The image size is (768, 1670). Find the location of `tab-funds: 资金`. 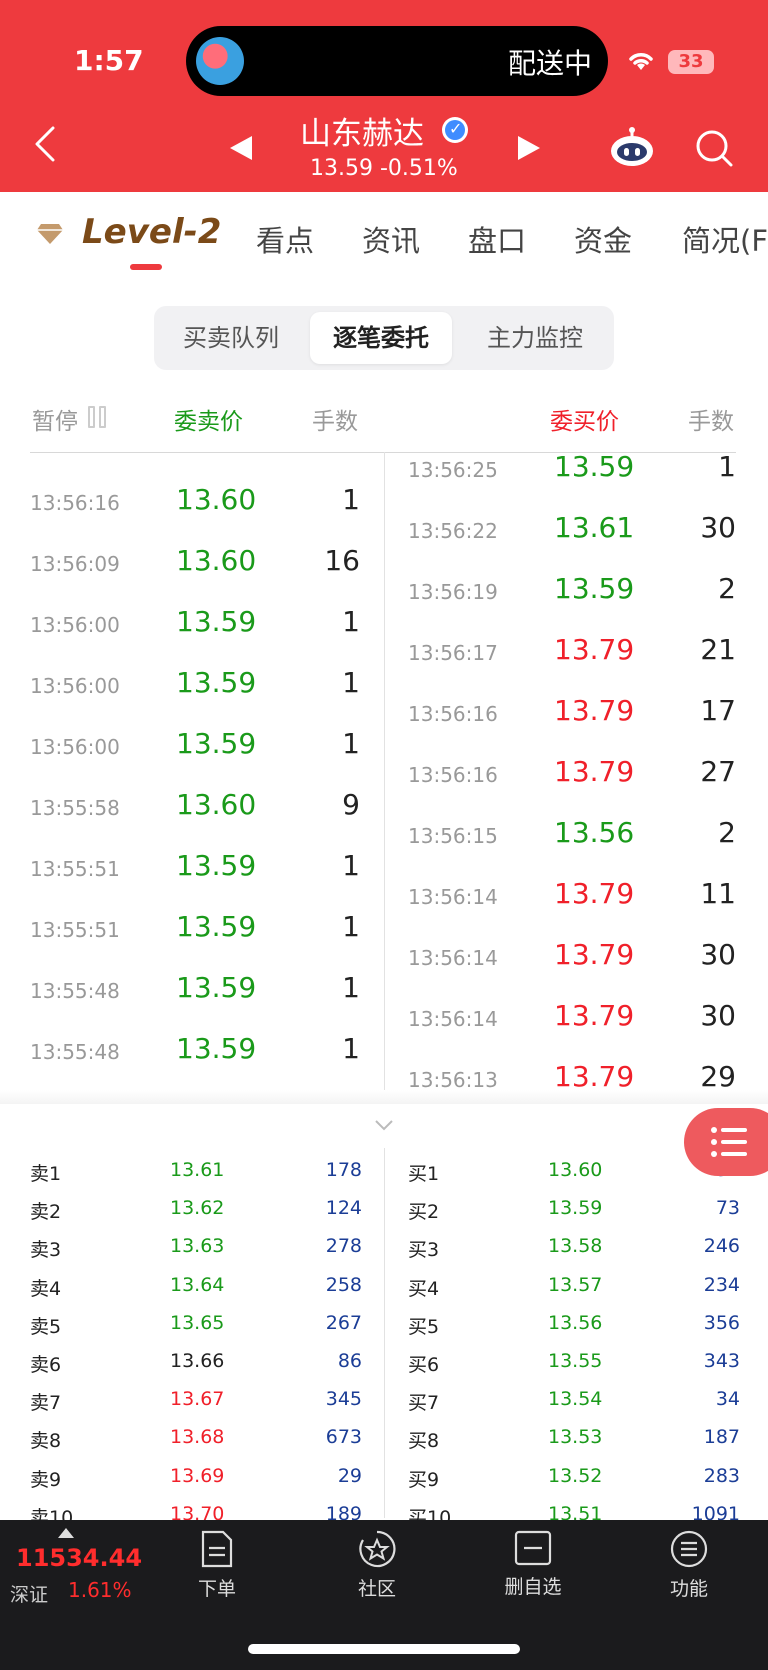

tab-funds: 资金 is located at coordinates (603, 239).